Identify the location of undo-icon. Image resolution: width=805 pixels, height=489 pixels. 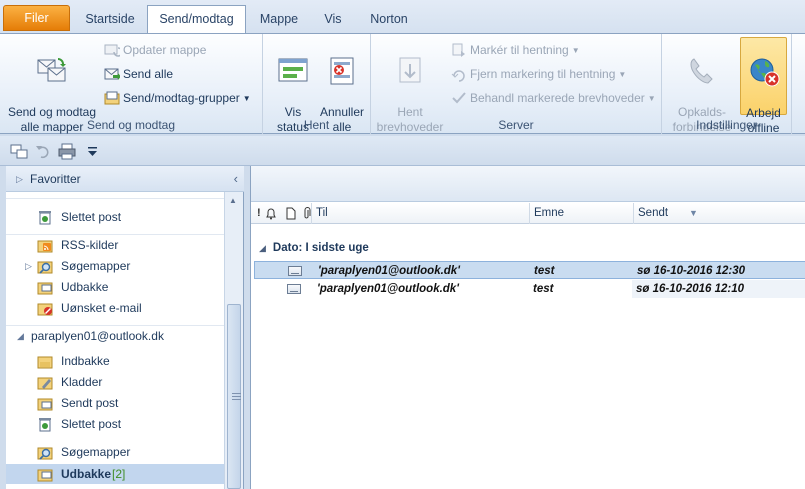
(43, 151).